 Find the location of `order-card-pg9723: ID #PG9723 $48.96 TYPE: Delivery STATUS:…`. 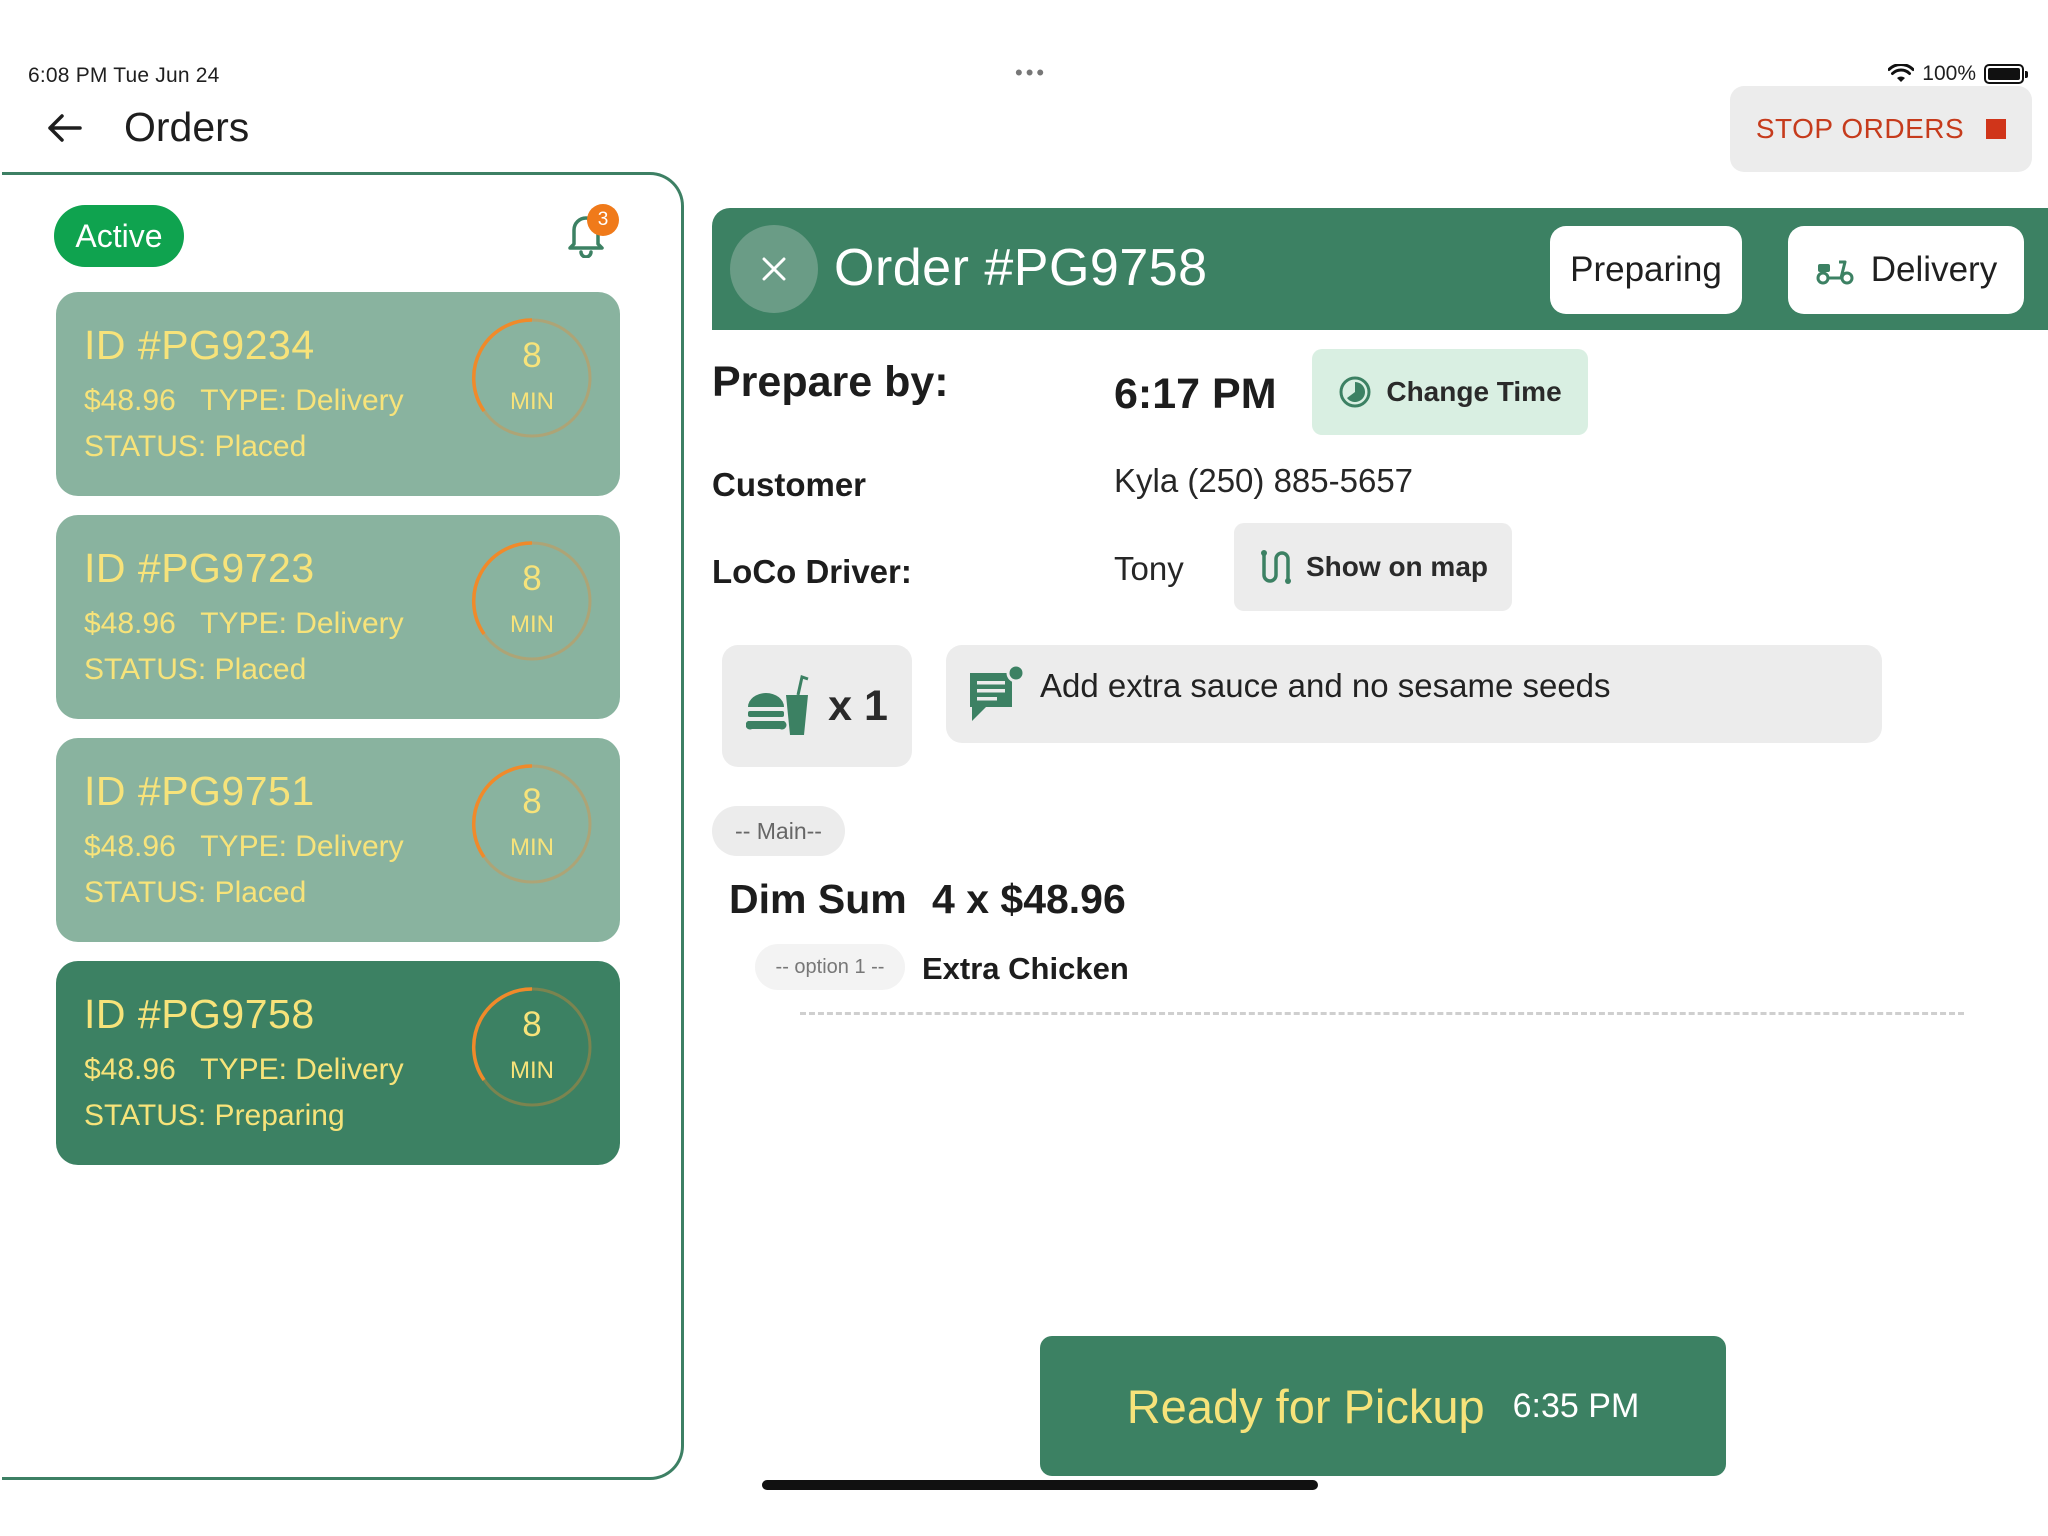

order-card-pg9723: ID #PG9723 $48.96 TYPE: Delivery STATUS:… is located at coordinates (338, 617).